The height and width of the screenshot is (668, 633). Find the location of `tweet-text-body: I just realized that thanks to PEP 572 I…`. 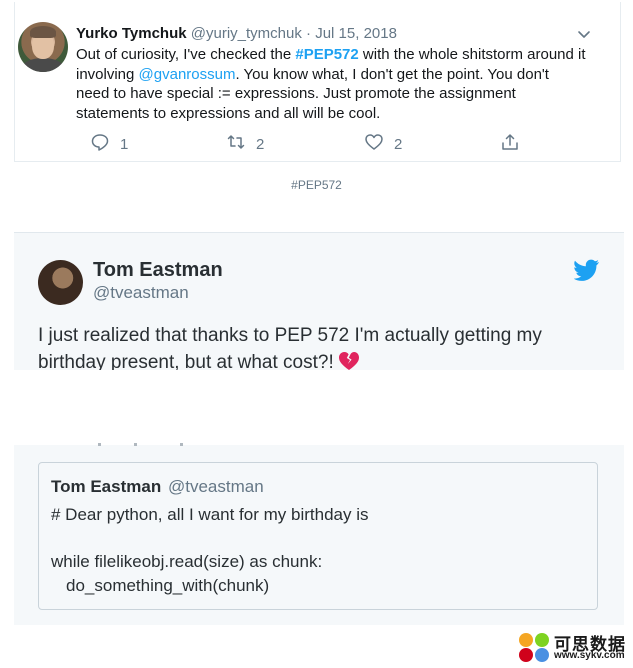

tweet-text-body: I just realized that thanks to PEP 572 I… is located at coordinates (290, 349).